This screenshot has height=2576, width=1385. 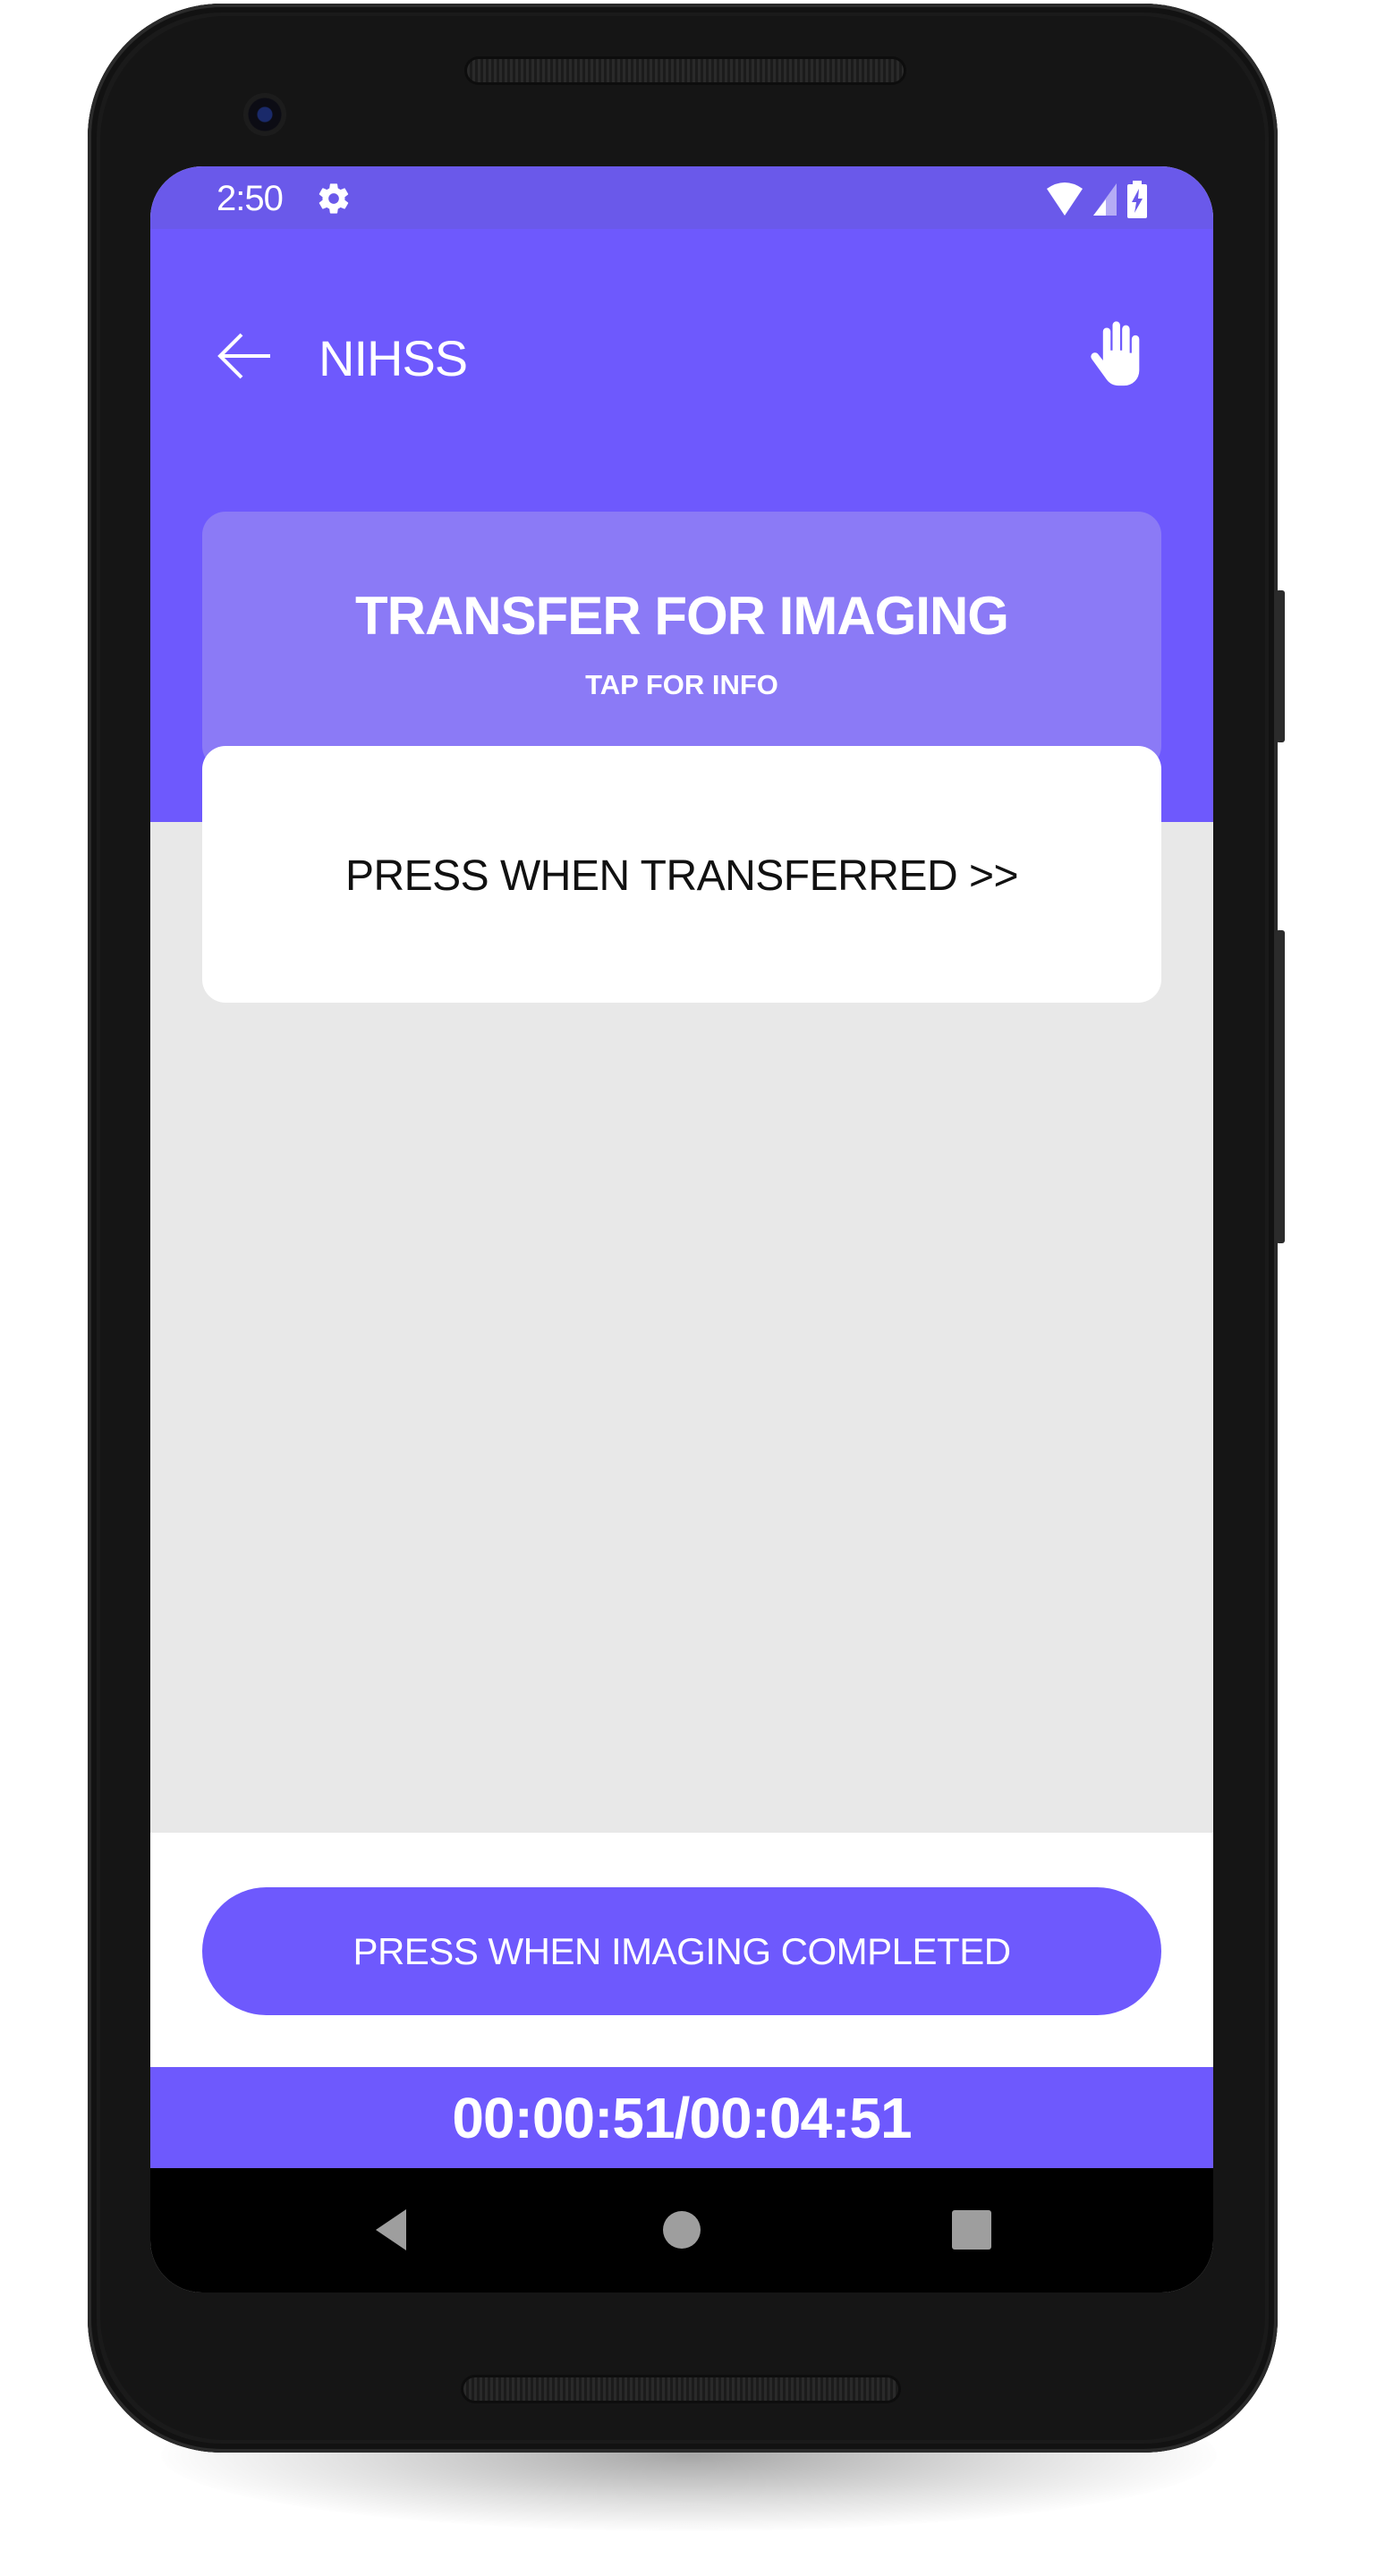 I want to click on status-time: 2:50, so click(x=250, y=198).